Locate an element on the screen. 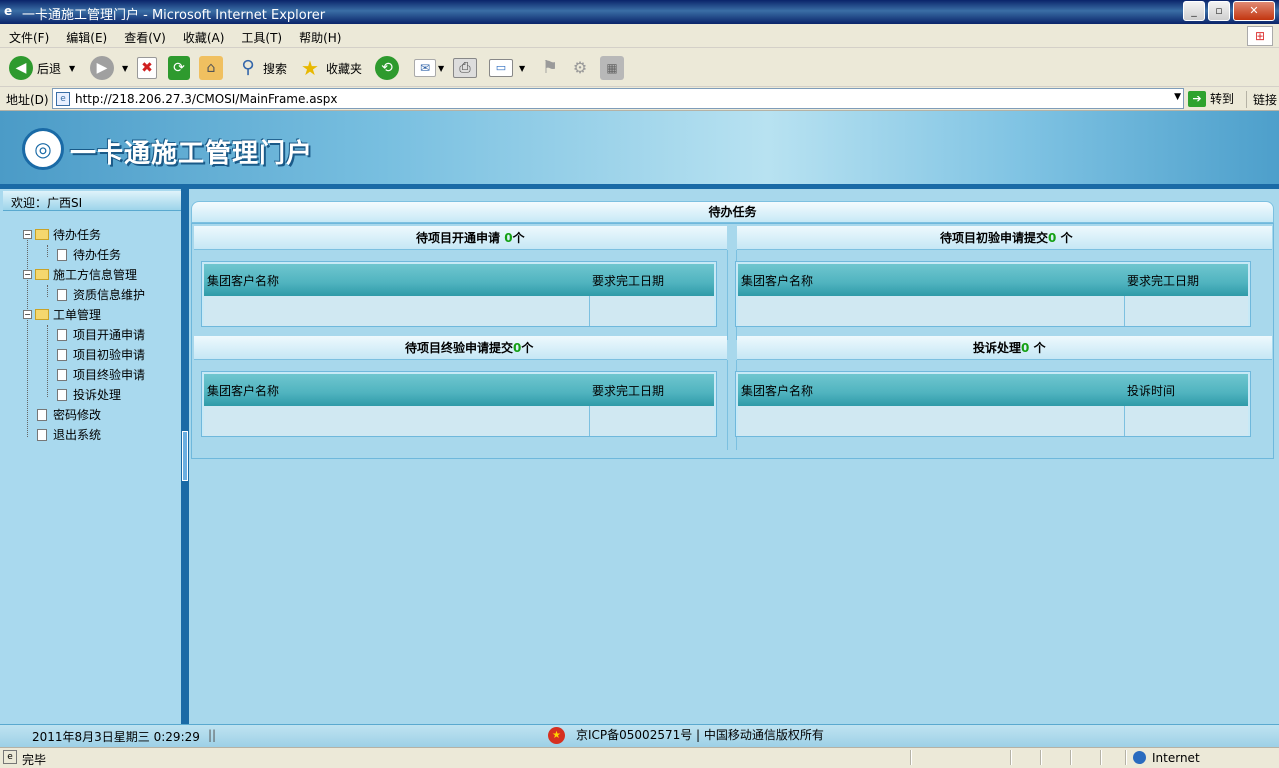 The image size is (1279, 768). discuss-button: ⚑ is located at coordinates (550, 68).